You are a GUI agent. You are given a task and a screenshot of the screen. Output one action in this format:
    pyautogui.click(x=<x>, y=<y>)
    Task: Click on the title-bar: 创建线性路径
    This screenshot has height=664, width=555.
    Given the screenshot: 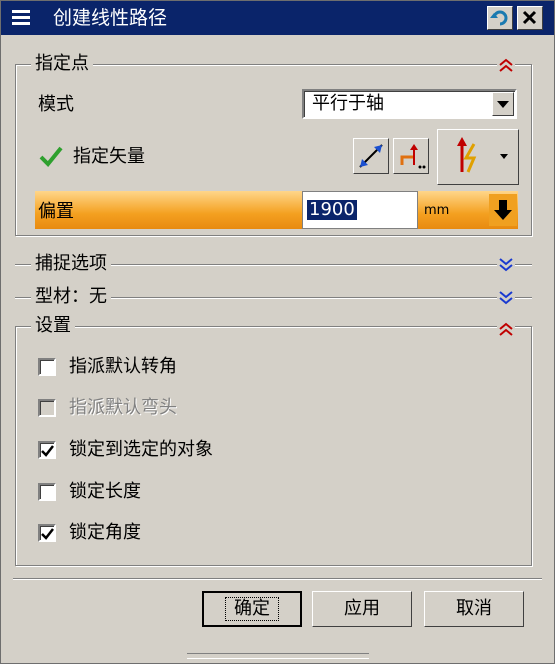 What is the action you would take?
    pyautogui.click(x=277, y=18)
    